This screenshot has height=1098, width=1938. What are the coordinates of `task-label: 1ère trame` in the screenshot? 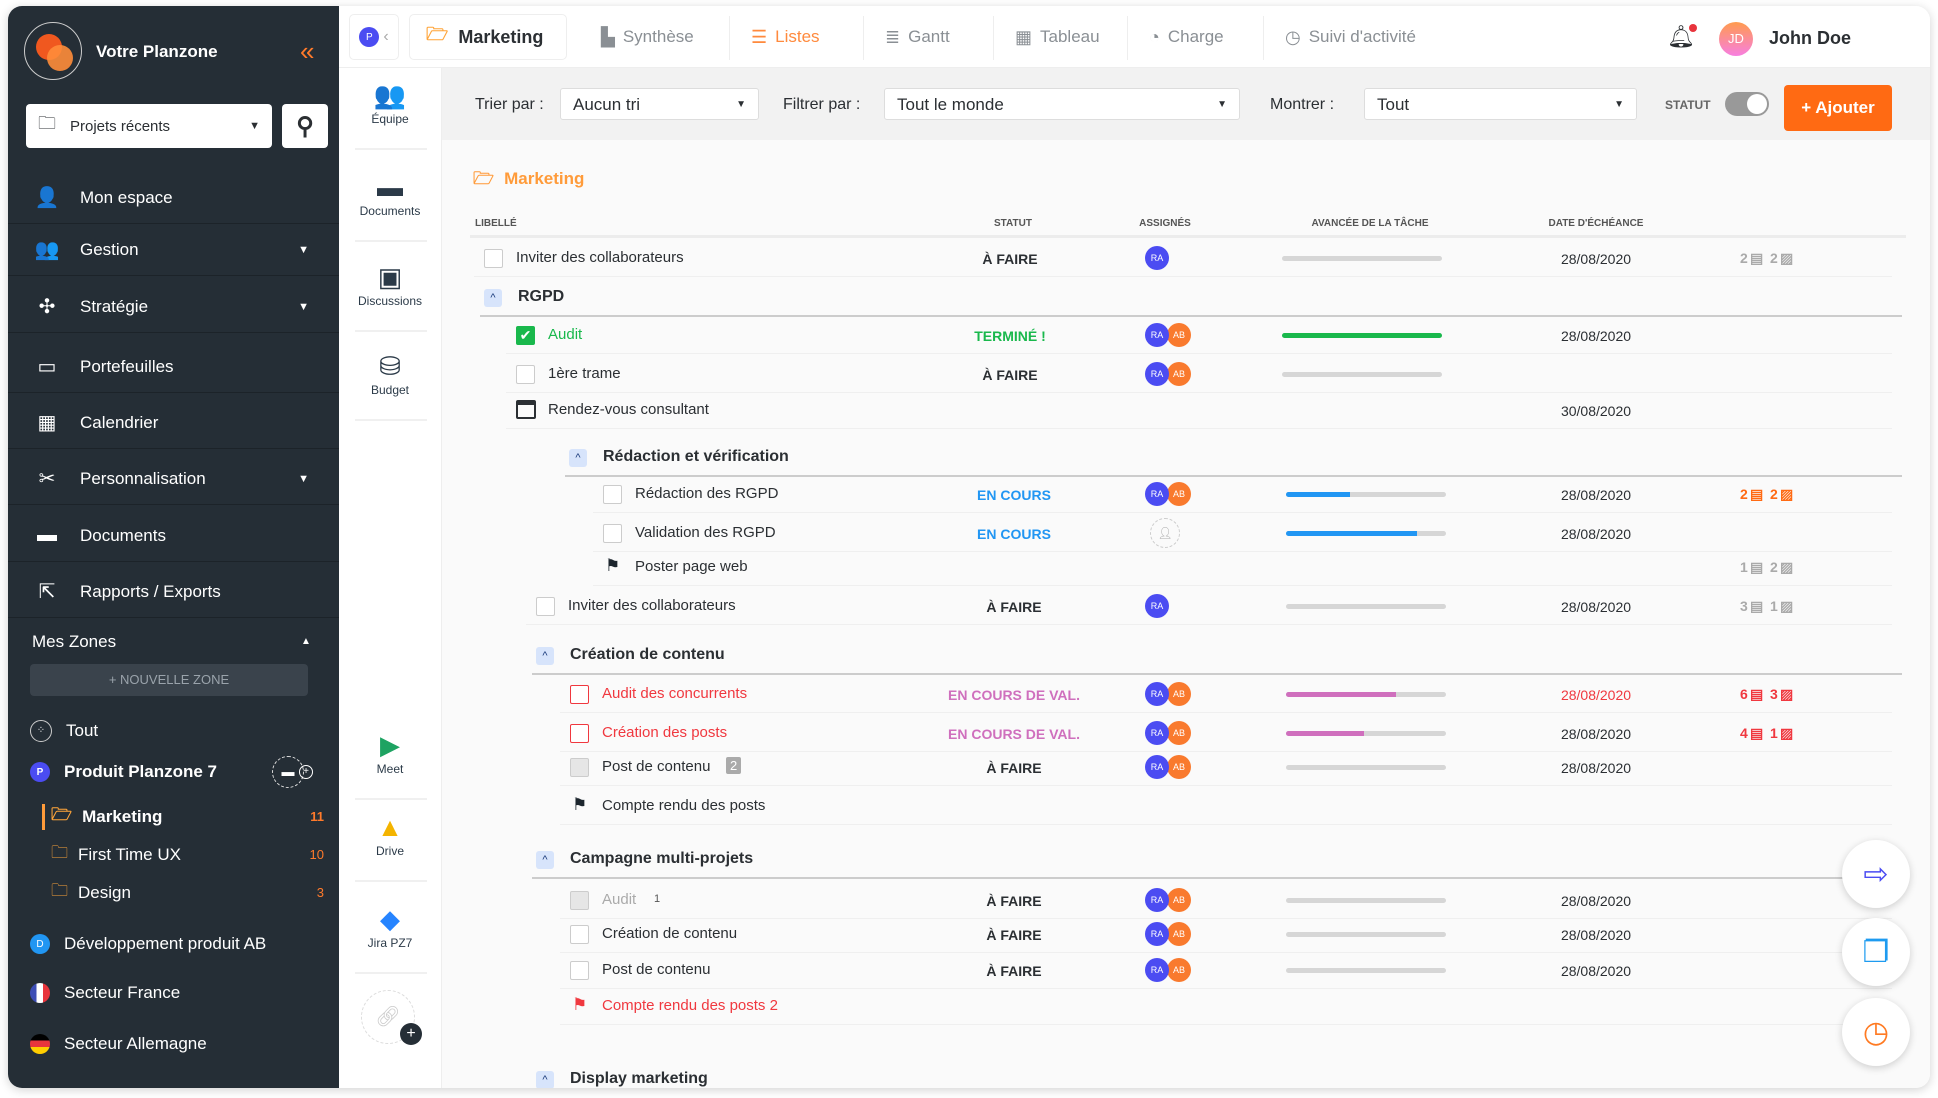 It's located at (584, 373).